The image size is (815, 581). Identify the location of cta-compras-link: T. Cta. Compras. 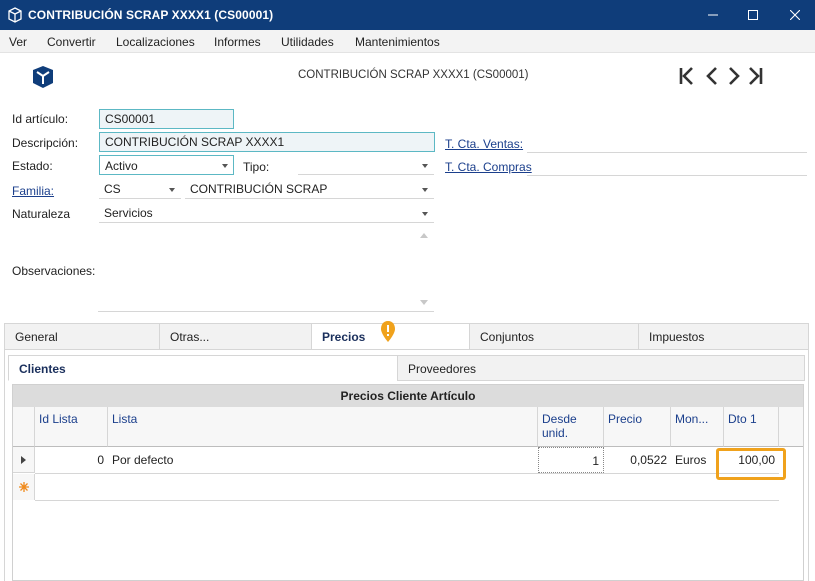
(488, 167).